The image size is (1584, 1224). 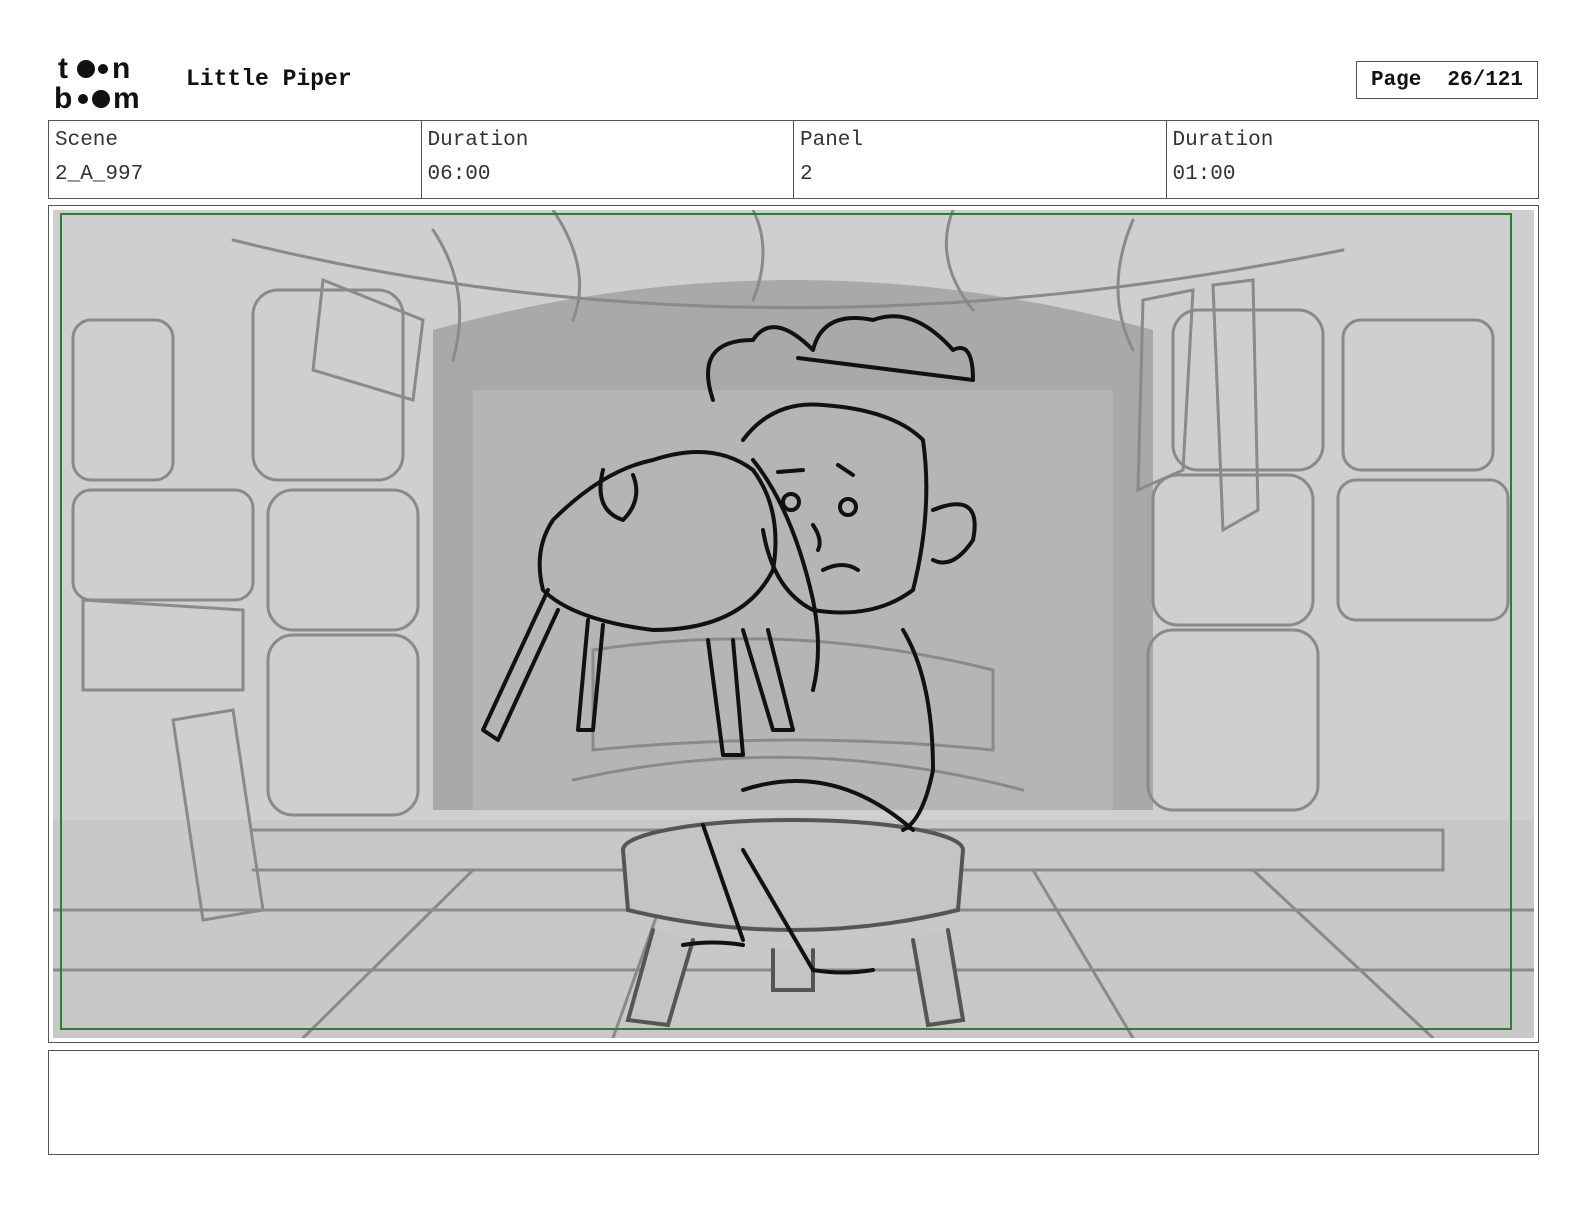 What do you see at coordinates (97, 82) in the screenshot?
I see `toon-boom-logo: t n b m` at bounding box center [97, 82].